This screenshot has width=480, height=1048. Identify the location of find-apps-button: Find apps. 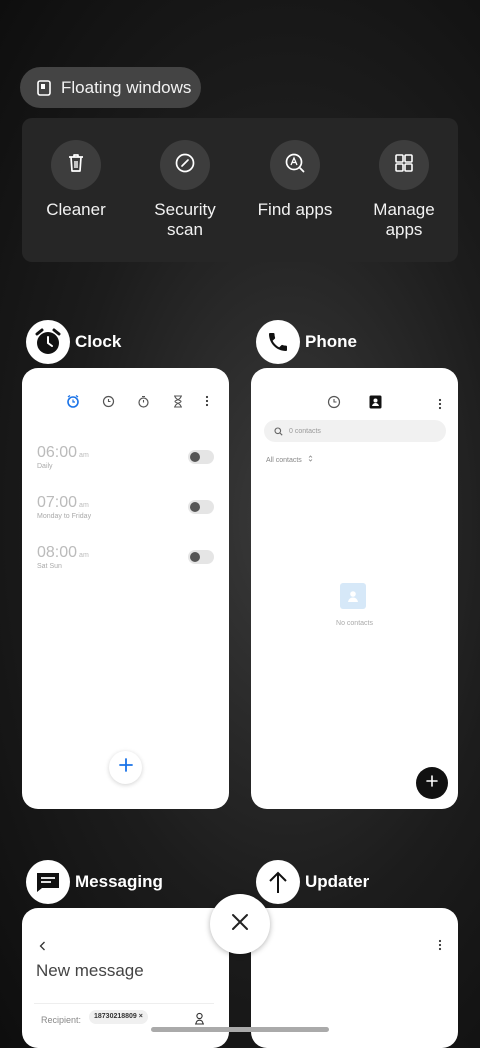
(295, 180).